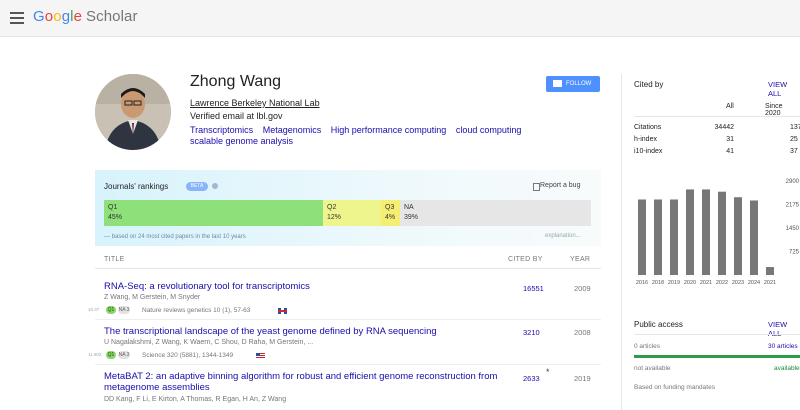  Describe the element at coordinates (221, 130) in the screenshot. I see `interest-link: Transcriptomics` at that location.